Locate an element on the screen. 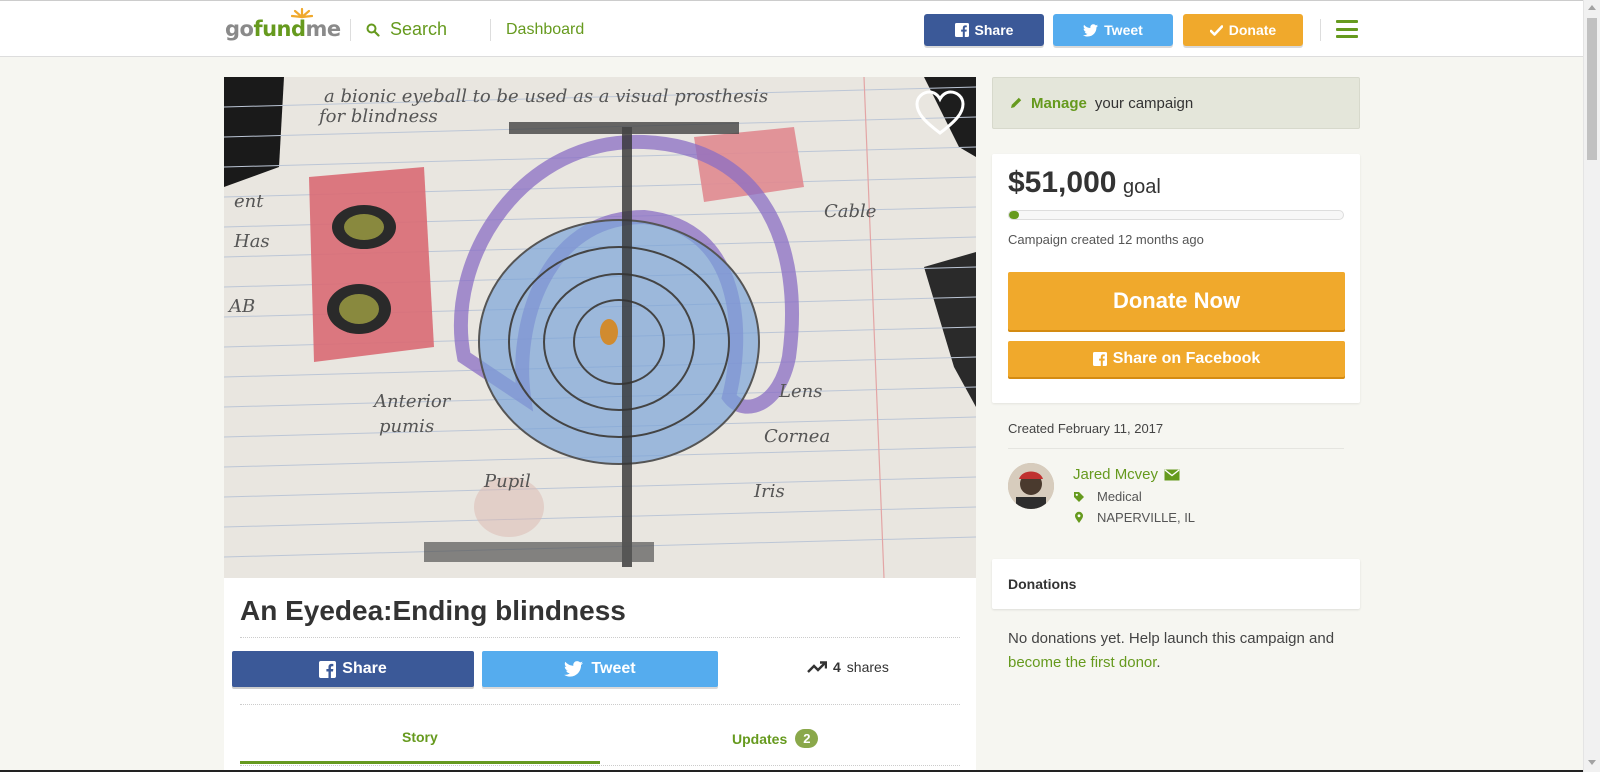  share-on-facebook-button: Share on Facebook is located at coordinates (1176, 359).